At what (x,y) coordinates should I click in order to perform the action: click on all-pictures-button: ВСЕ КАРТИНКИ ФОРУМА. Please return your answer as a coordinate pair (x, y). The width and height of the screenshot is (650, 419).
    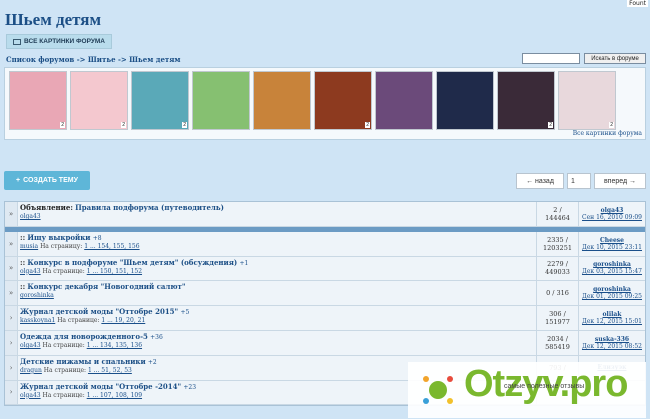
    Looking at the image, I should click on (59, 41).